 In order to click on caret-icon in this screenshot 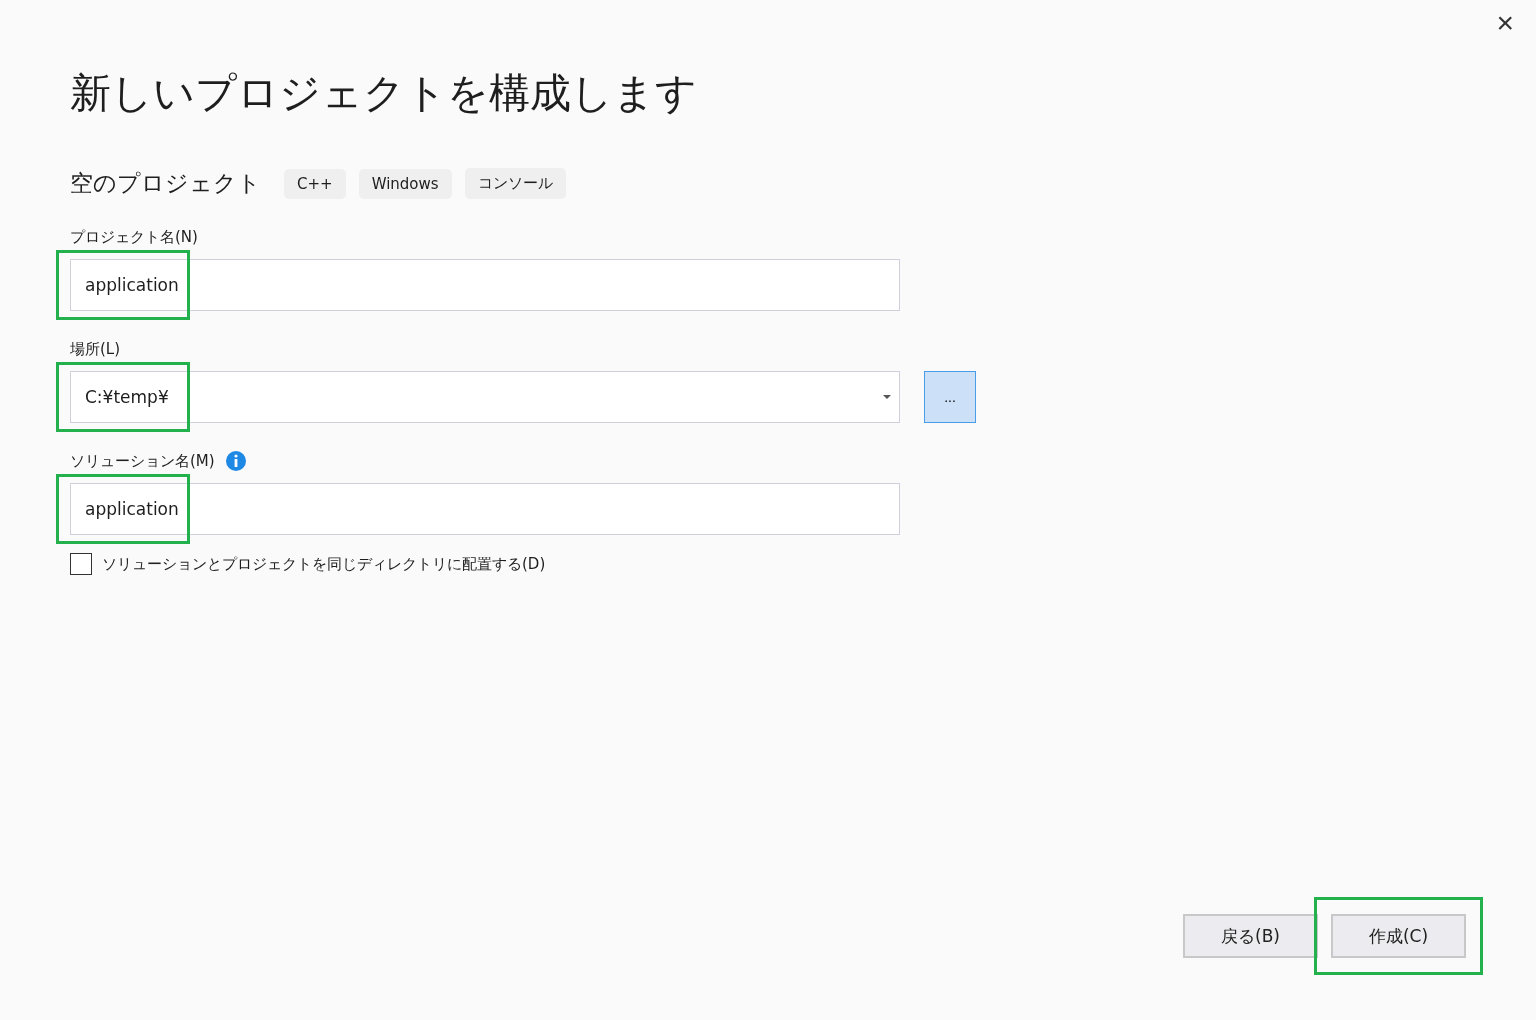, I will do `click(887, 397)`.